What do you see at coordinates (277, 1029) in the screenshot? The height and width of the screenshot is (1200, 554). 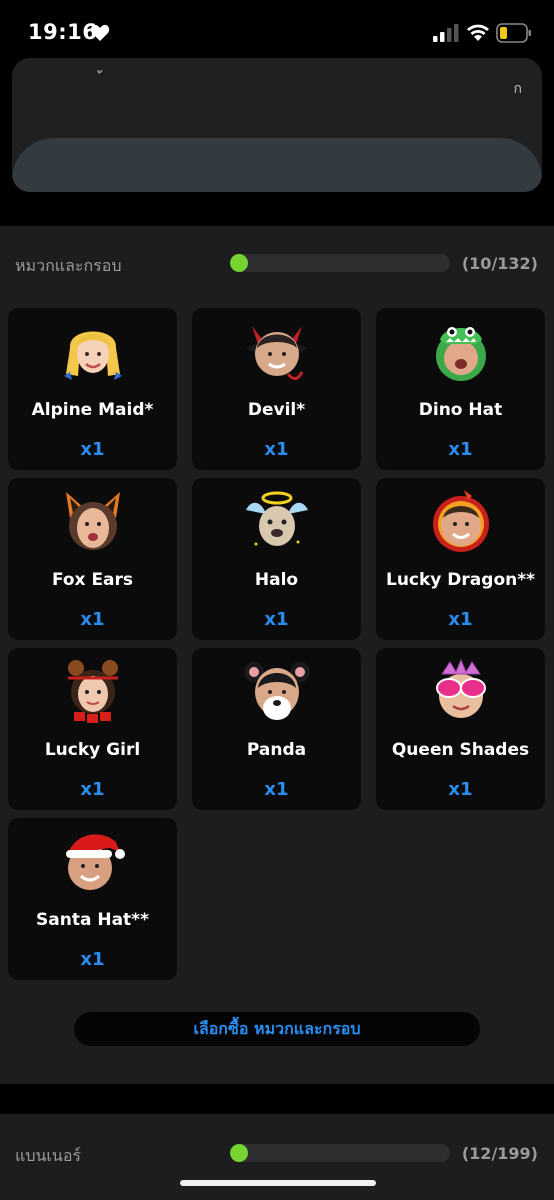 I see `buy-frames-button: เลือกซื้อ หมวกและกรอบ` at bounding box center [277, 1029].